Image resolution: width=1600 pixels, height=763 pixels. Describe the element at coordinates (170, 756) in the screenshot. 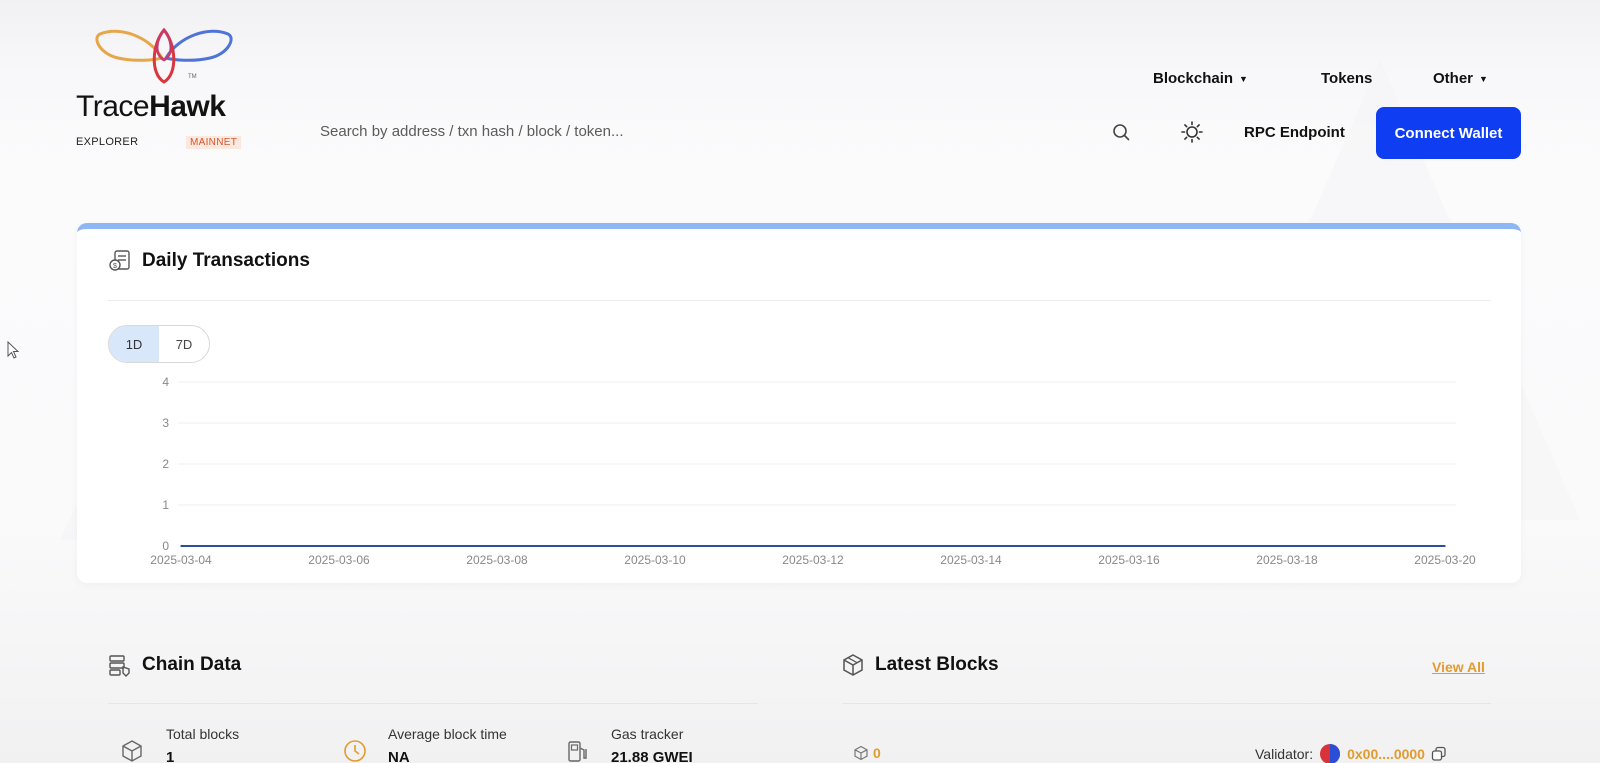

I see `stat-value: 1` at that location.